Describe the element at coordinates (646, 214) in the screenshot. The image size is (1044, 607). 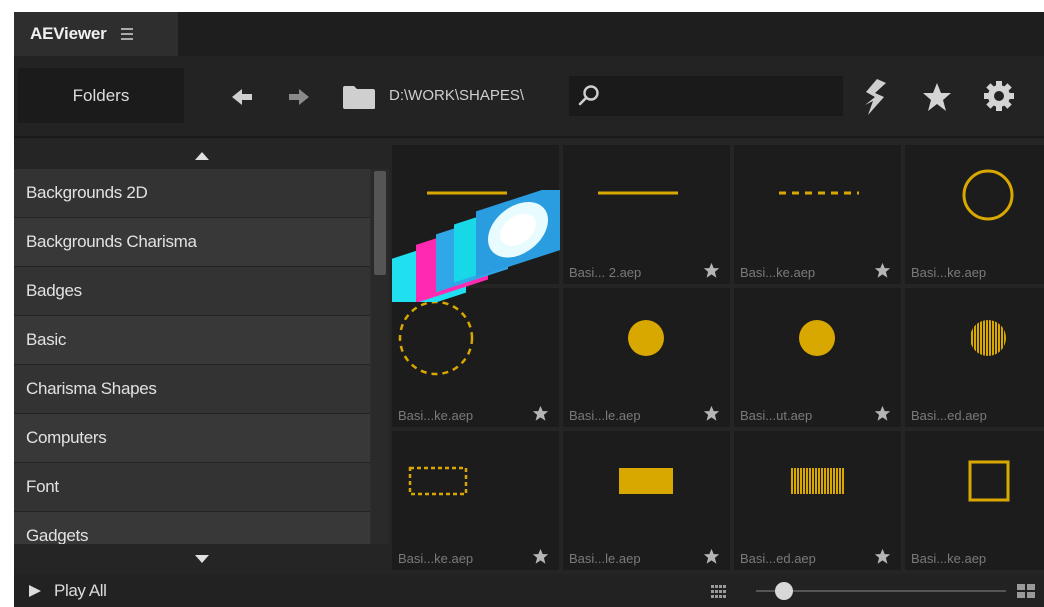
I see `thumbnail-tile: Basi... 2.aep` at that location.